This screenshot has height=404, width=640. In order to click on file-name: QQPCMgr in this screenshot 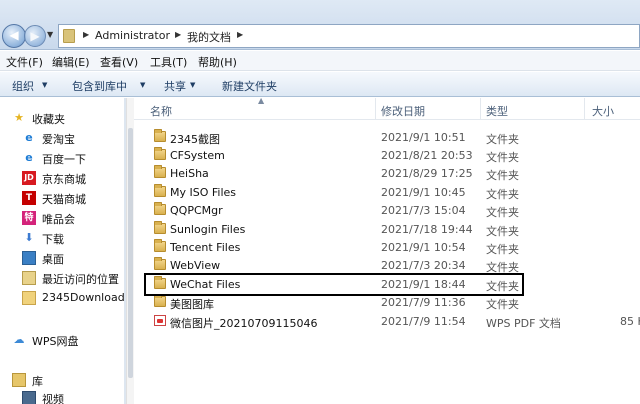, I will do `click(196, 210)`.